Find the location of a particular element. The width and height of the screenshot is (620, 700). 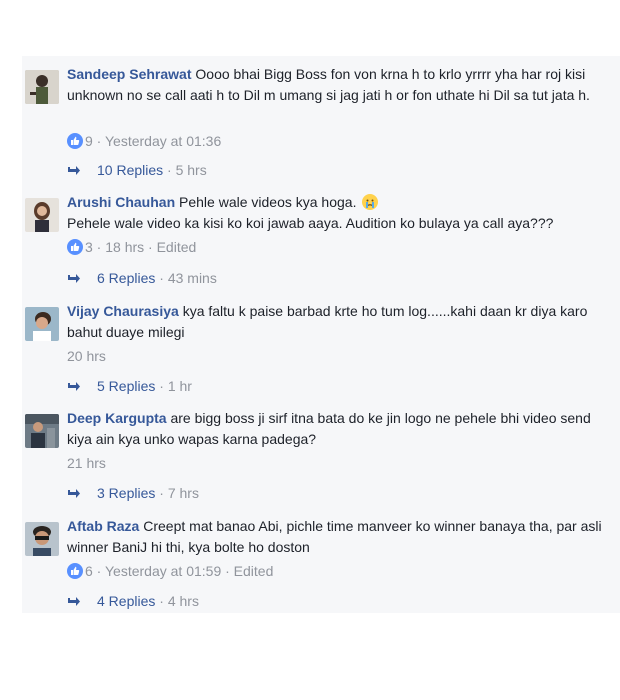

like-count: 3 is located at coordinates (89, 247).